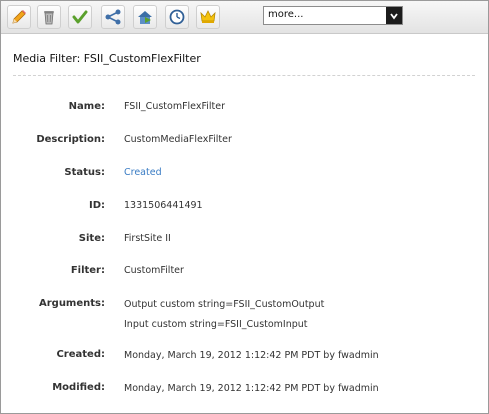 The width and height of the screenshot is (489, 414). Describe the element at coordinates (86, 106) in the screenshot. I see `name-label: Name:` at that location.